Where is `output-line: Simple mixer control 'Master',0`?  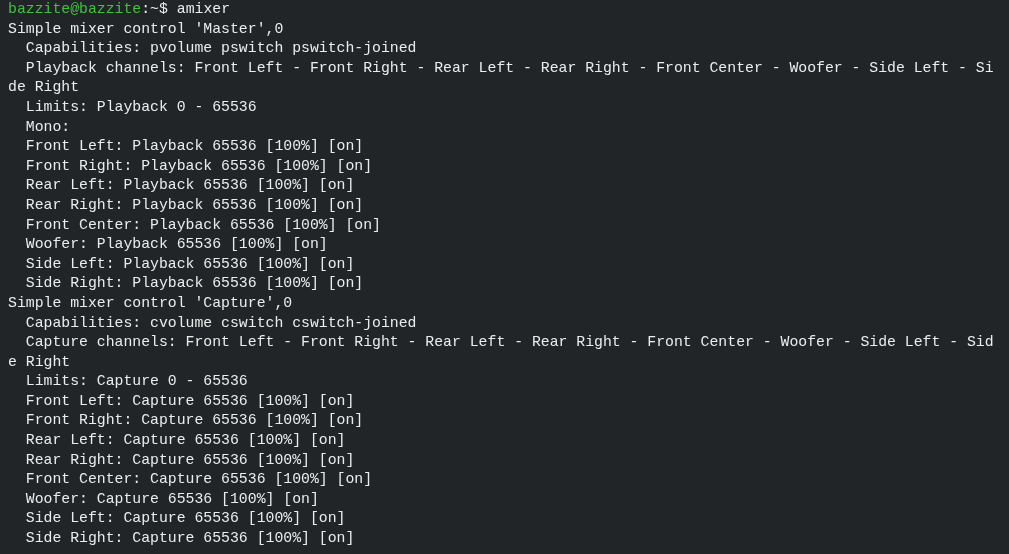
output-line: Simple mixer control 'Master',0 is located at coordinates (146, 28).